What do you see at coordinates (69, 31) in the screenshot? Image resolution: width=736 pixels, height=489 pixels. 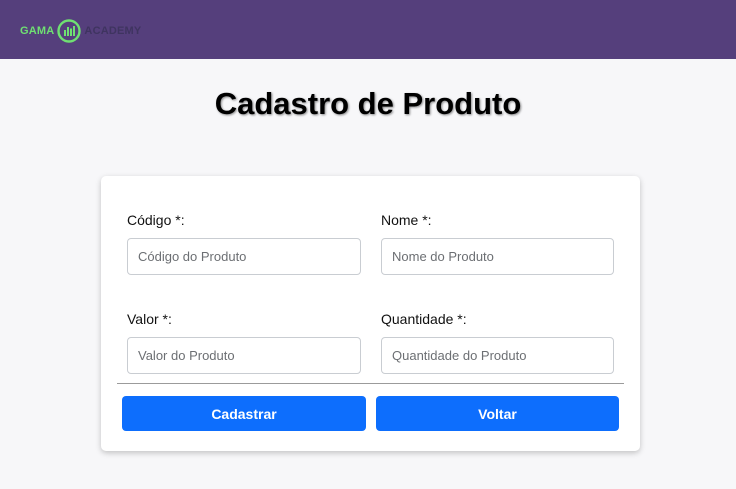 I see `gama-bars-circle-icon` at bounding box center [69, 31].